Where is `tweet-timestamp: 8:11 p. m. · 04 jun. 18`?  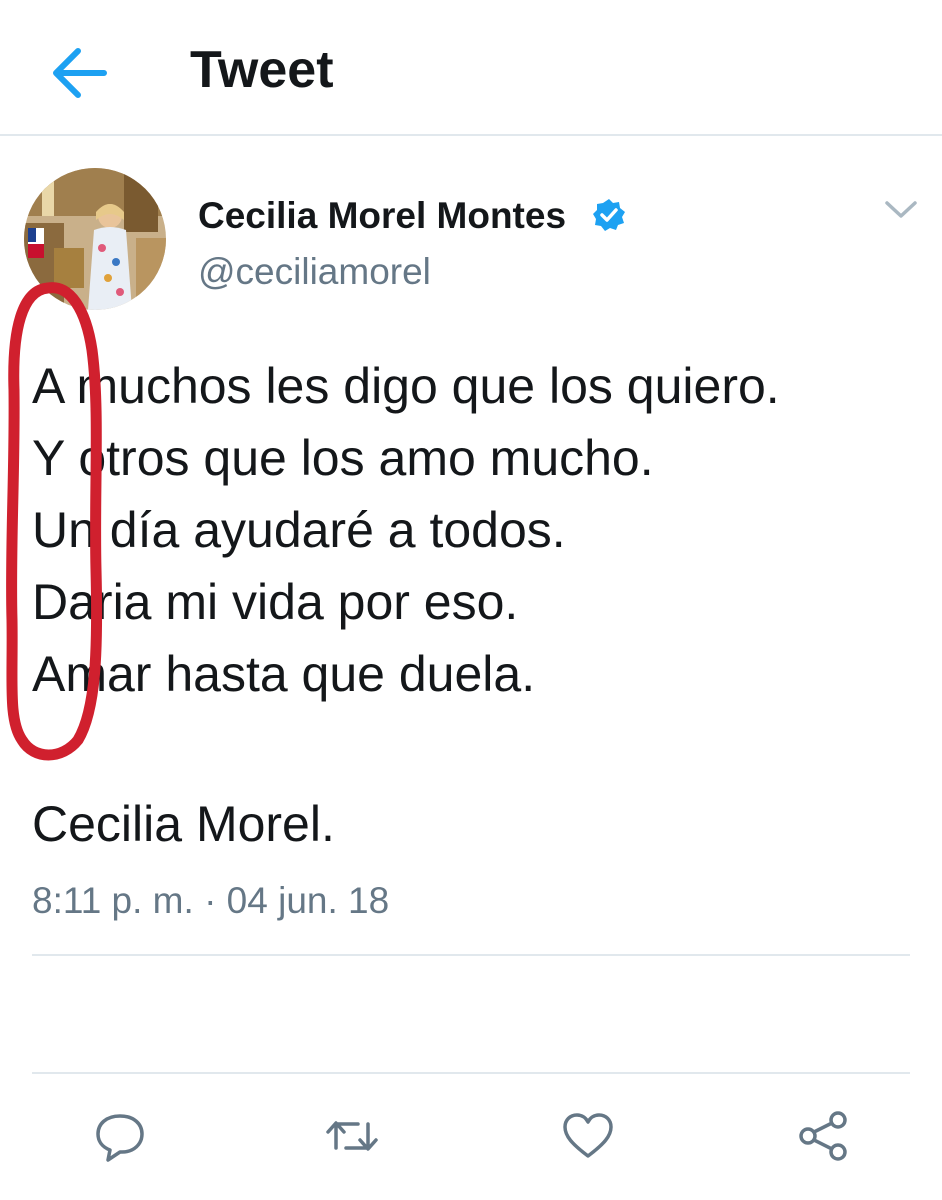
tweet-timestamp: 8:11 p. m. · 04 jun. 18 is located at coordinates (210, 901).